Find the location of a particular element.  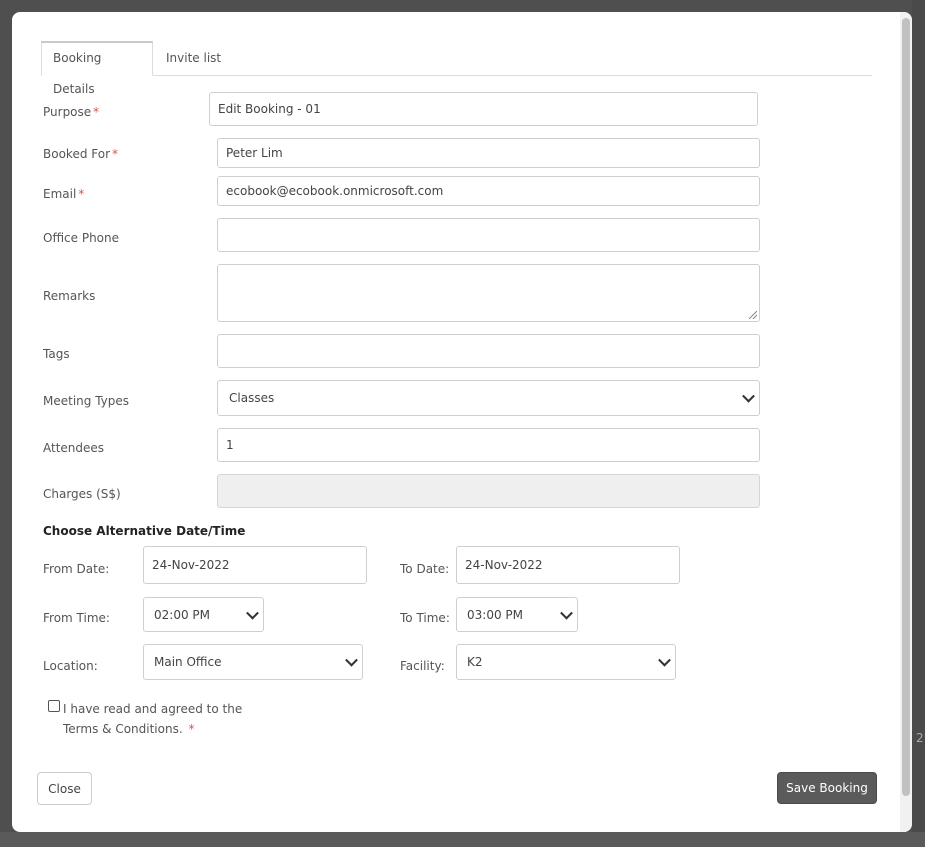

alternative-date-title: Choose Alternative Date/Time is located at coordinates (144, 531).